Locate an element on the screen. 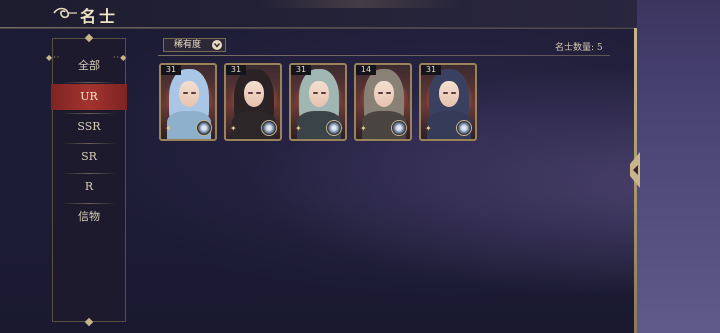 The height and width of the screenshot is (333, 720). back-button is located at coordinates (65, 13).